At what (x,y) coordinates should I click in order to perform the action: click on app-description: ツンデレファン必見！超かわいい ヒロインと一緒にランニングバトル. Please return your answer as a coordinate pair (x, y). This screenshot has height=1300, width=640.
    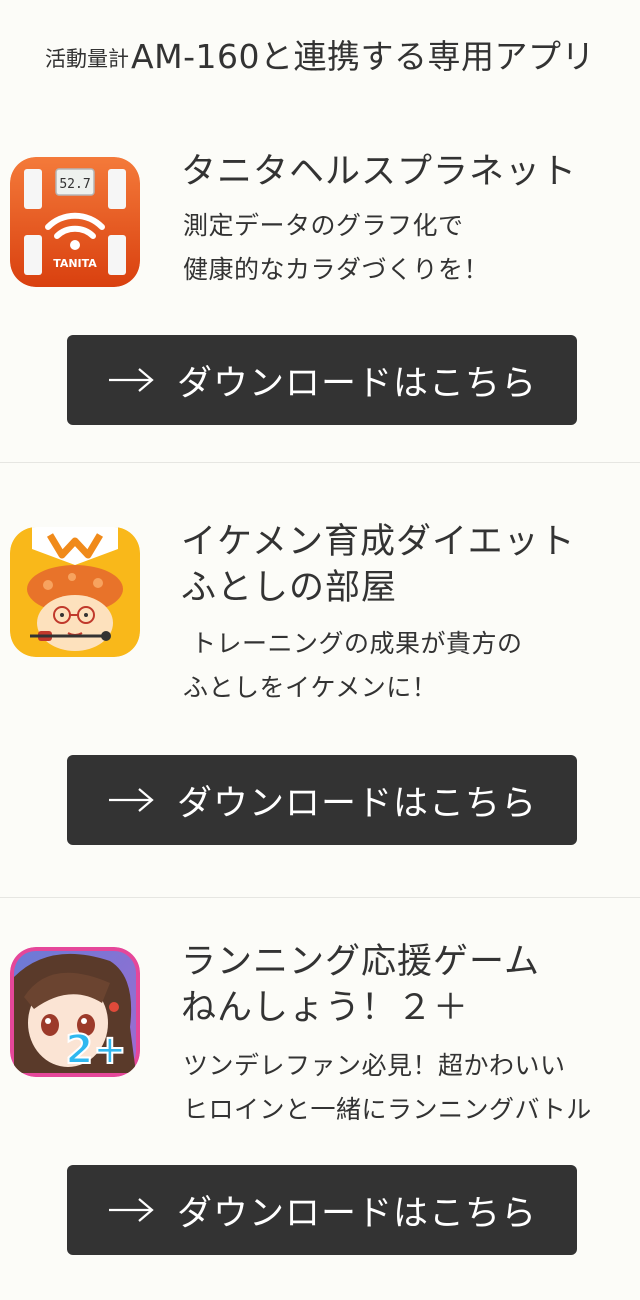
    Looking at the image, I should click on (387, 1088).